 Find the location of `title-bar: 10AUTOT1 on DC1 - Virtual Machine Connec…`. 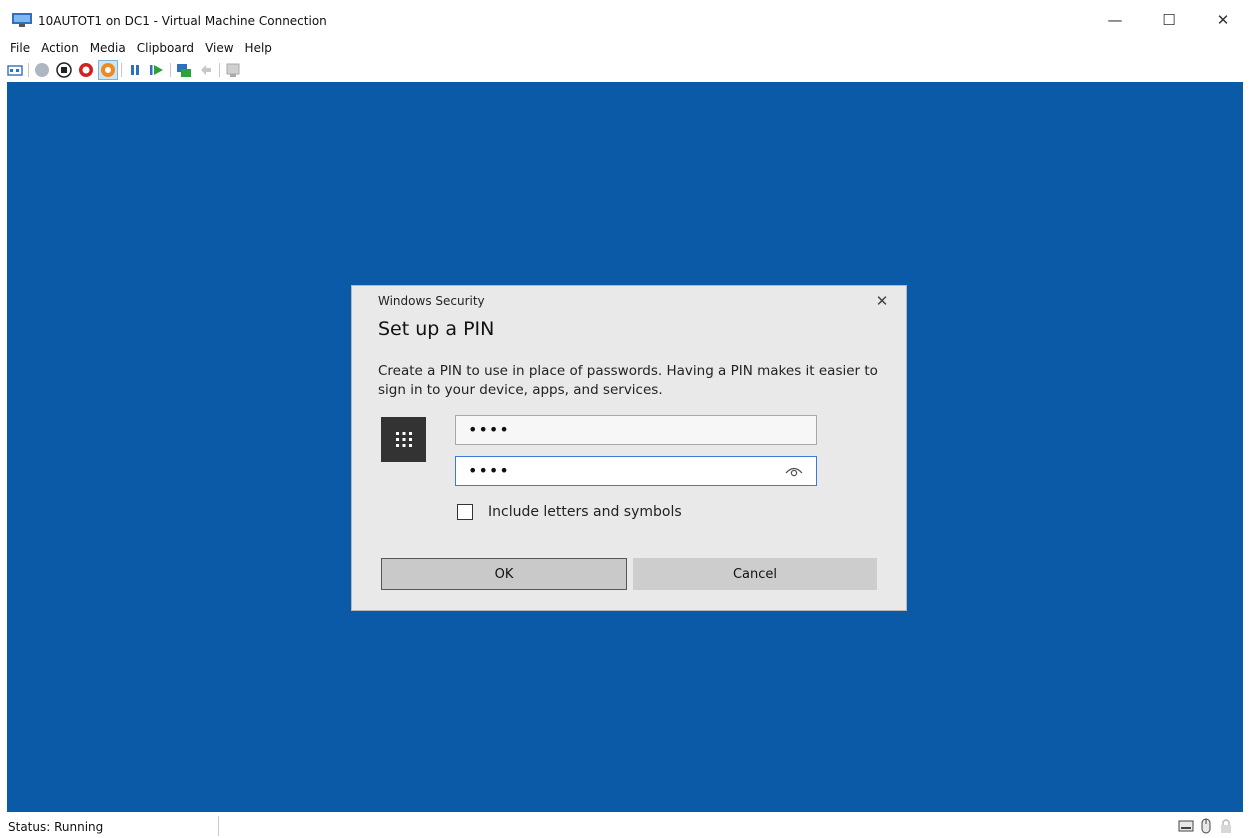

title-bar: 10AUTOT1 on DC1 - Virtual Machine Connec… is located at coordinates (625, 20).